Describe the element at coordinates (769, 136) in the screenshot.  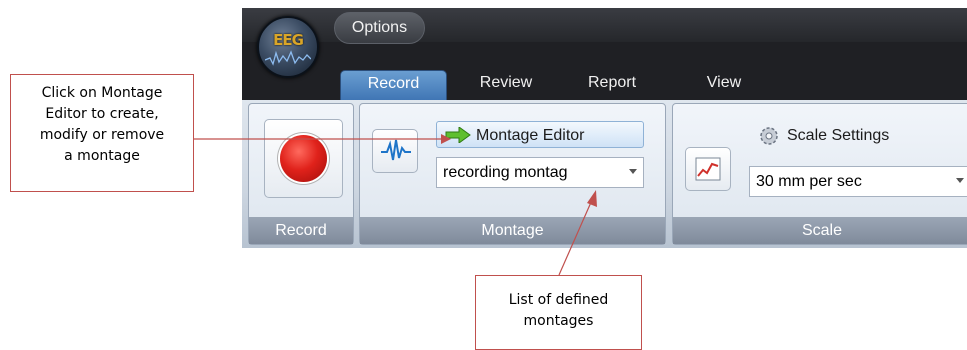
I see `gear-icon` at that location.